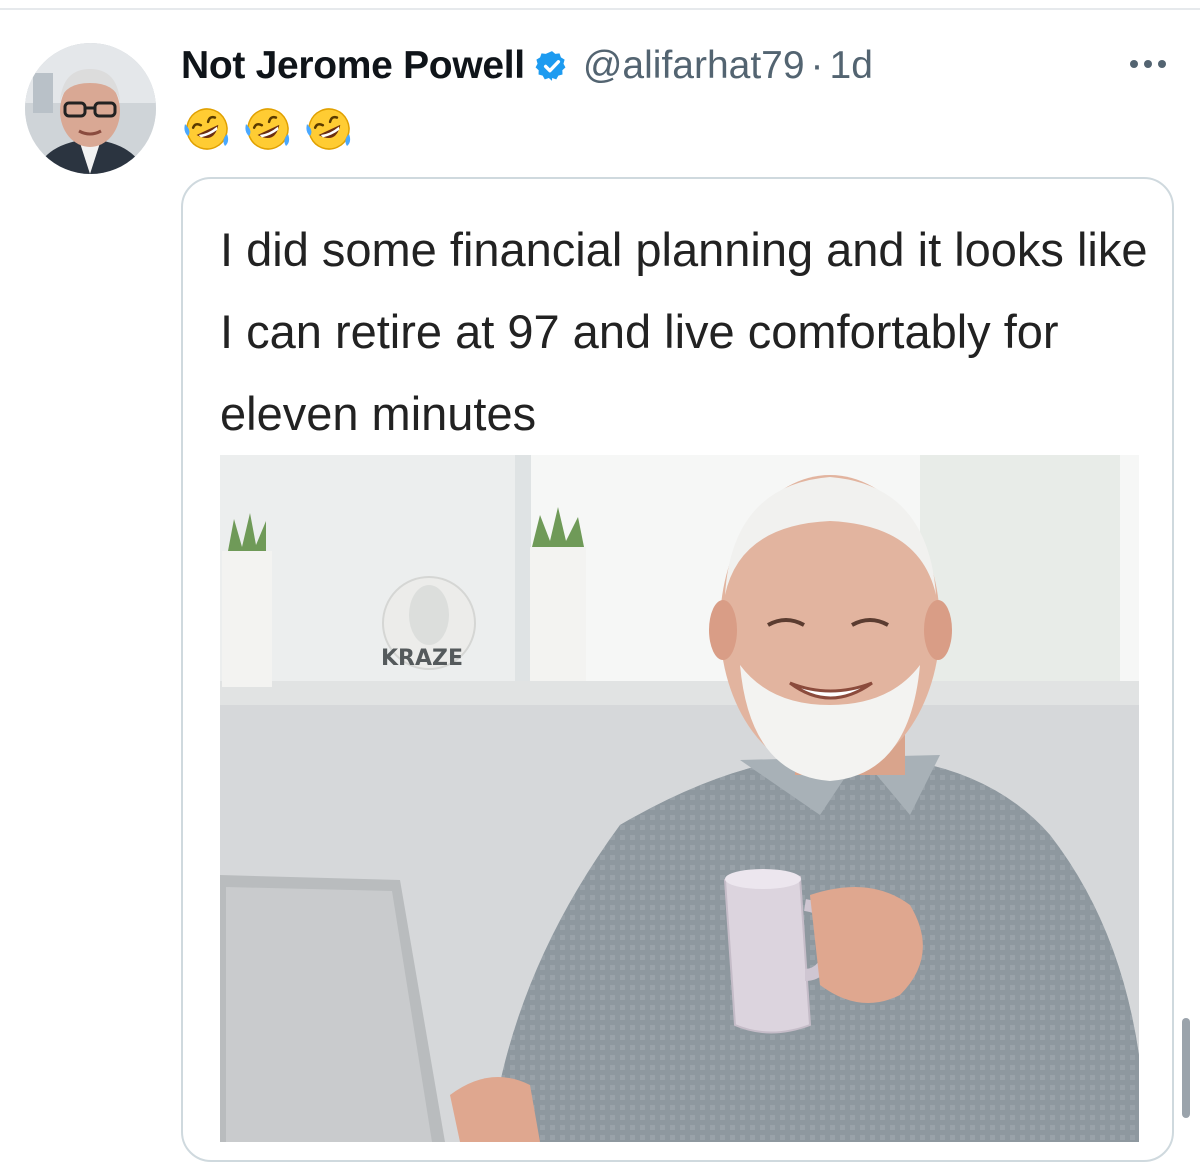 This screenshot has width=1200, height=1162. Describe the element at coordinates (353, 66) in the screenshot. I see `author-display-name: Not Jerome Powell` at that location.